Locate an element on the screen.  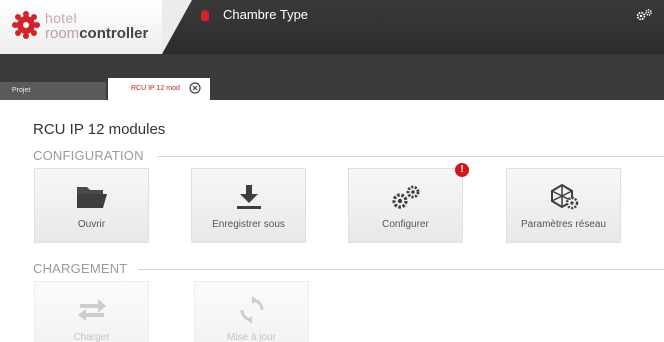
close-icon is located at coordinates (195, 88).